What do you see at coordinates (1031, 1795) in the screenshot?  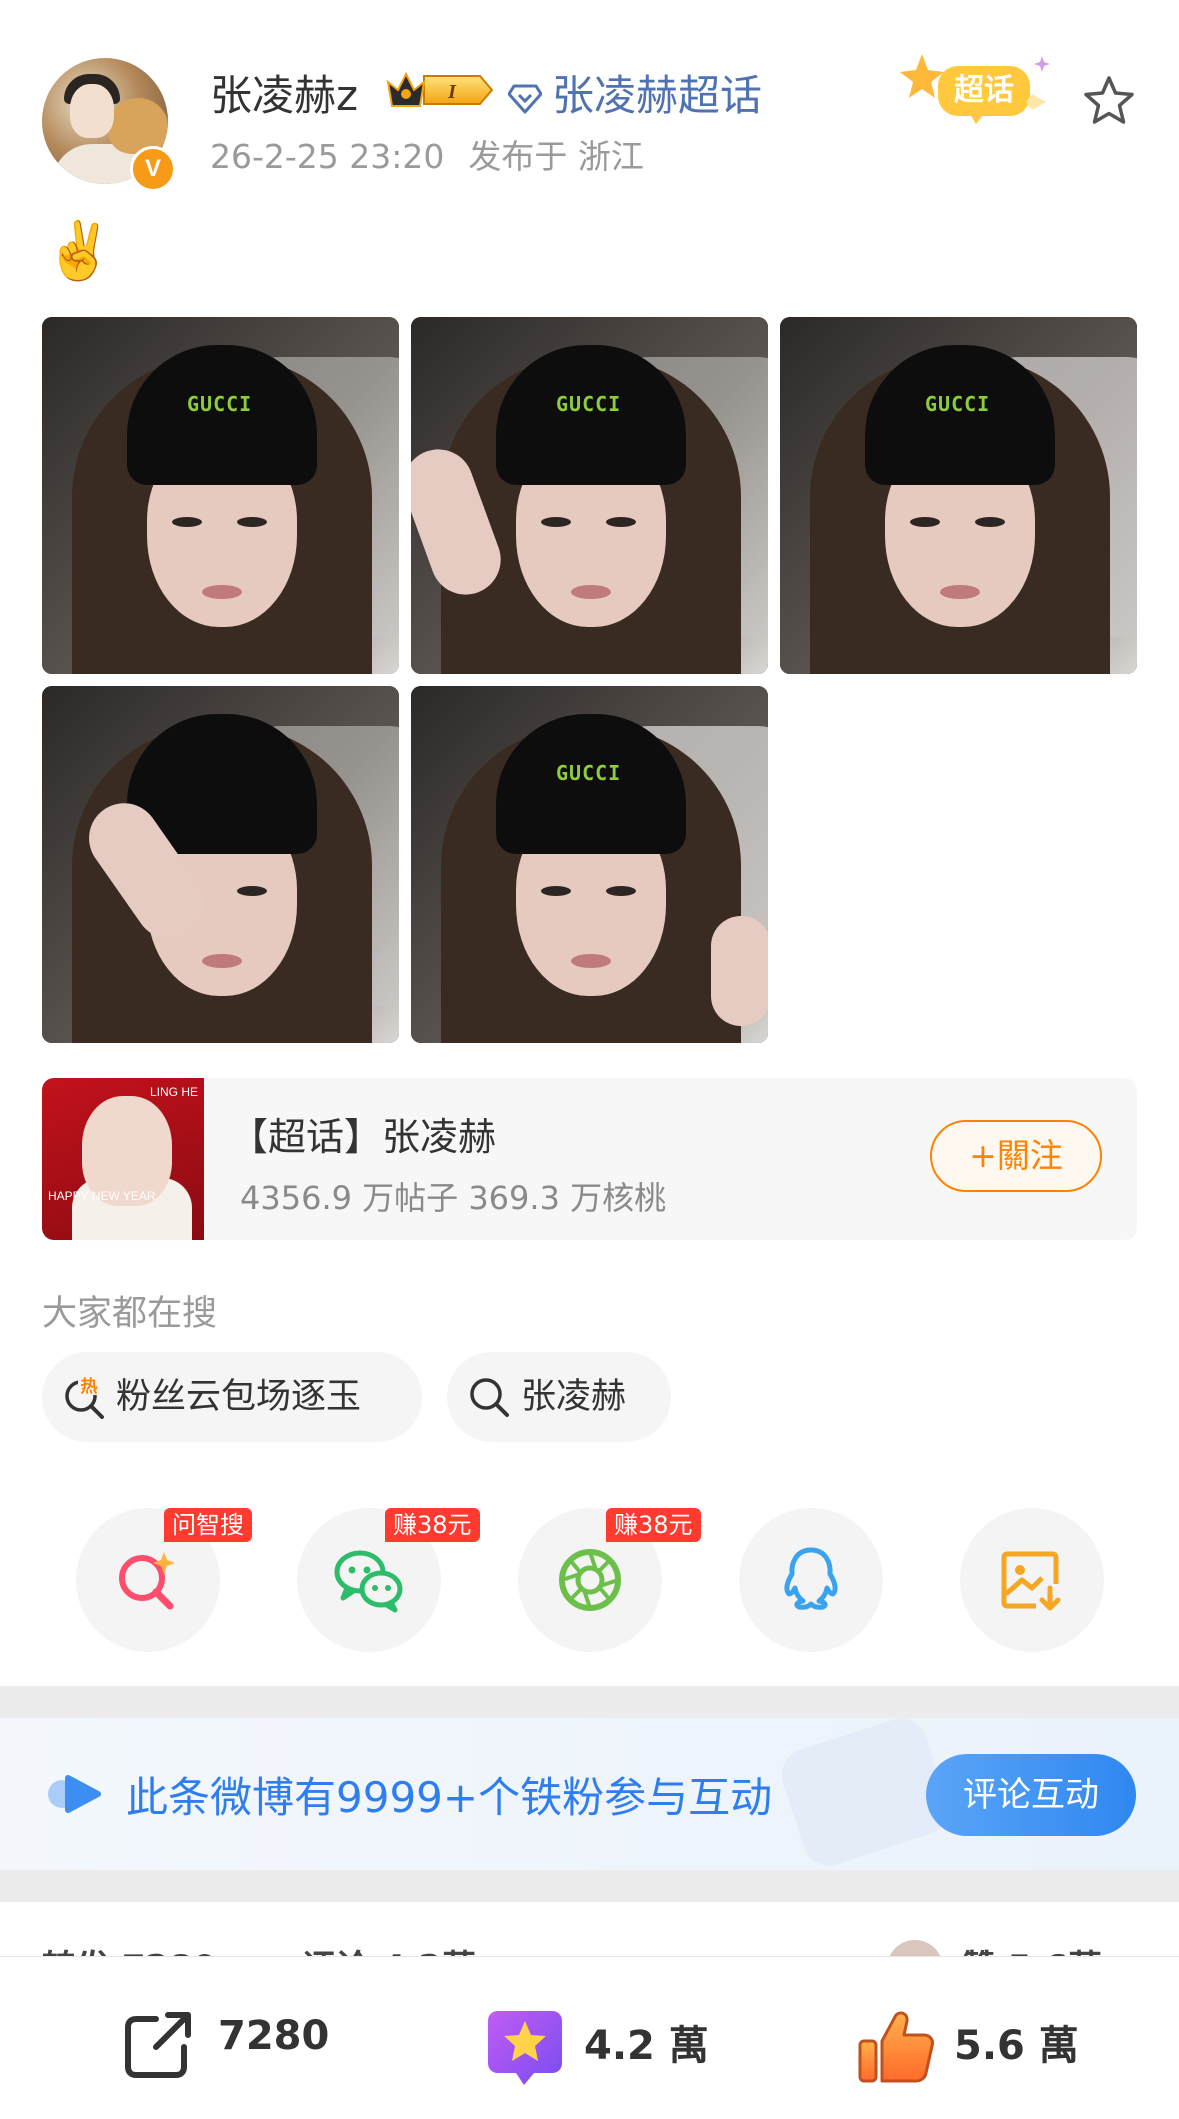 I see `comment-interact-button: 评论互动` at bounding box center [1031, 1795].